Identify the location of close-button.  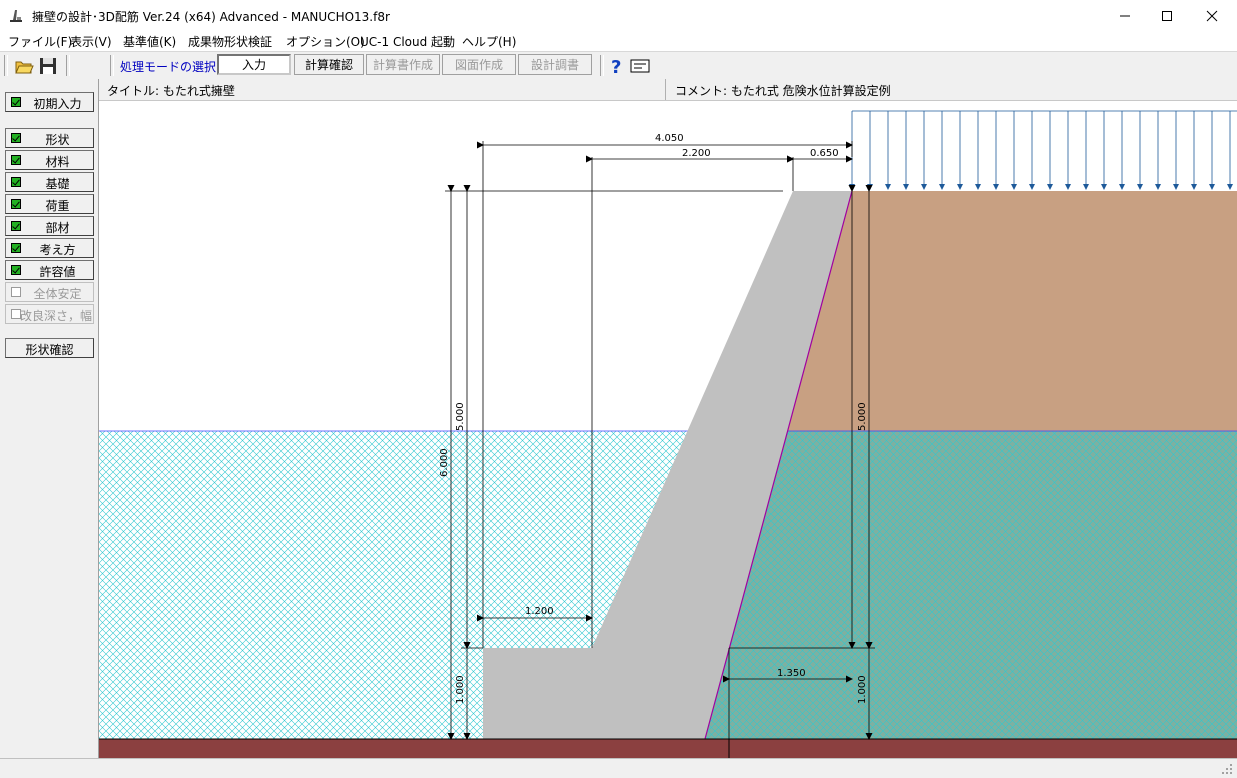
(1212, 15).